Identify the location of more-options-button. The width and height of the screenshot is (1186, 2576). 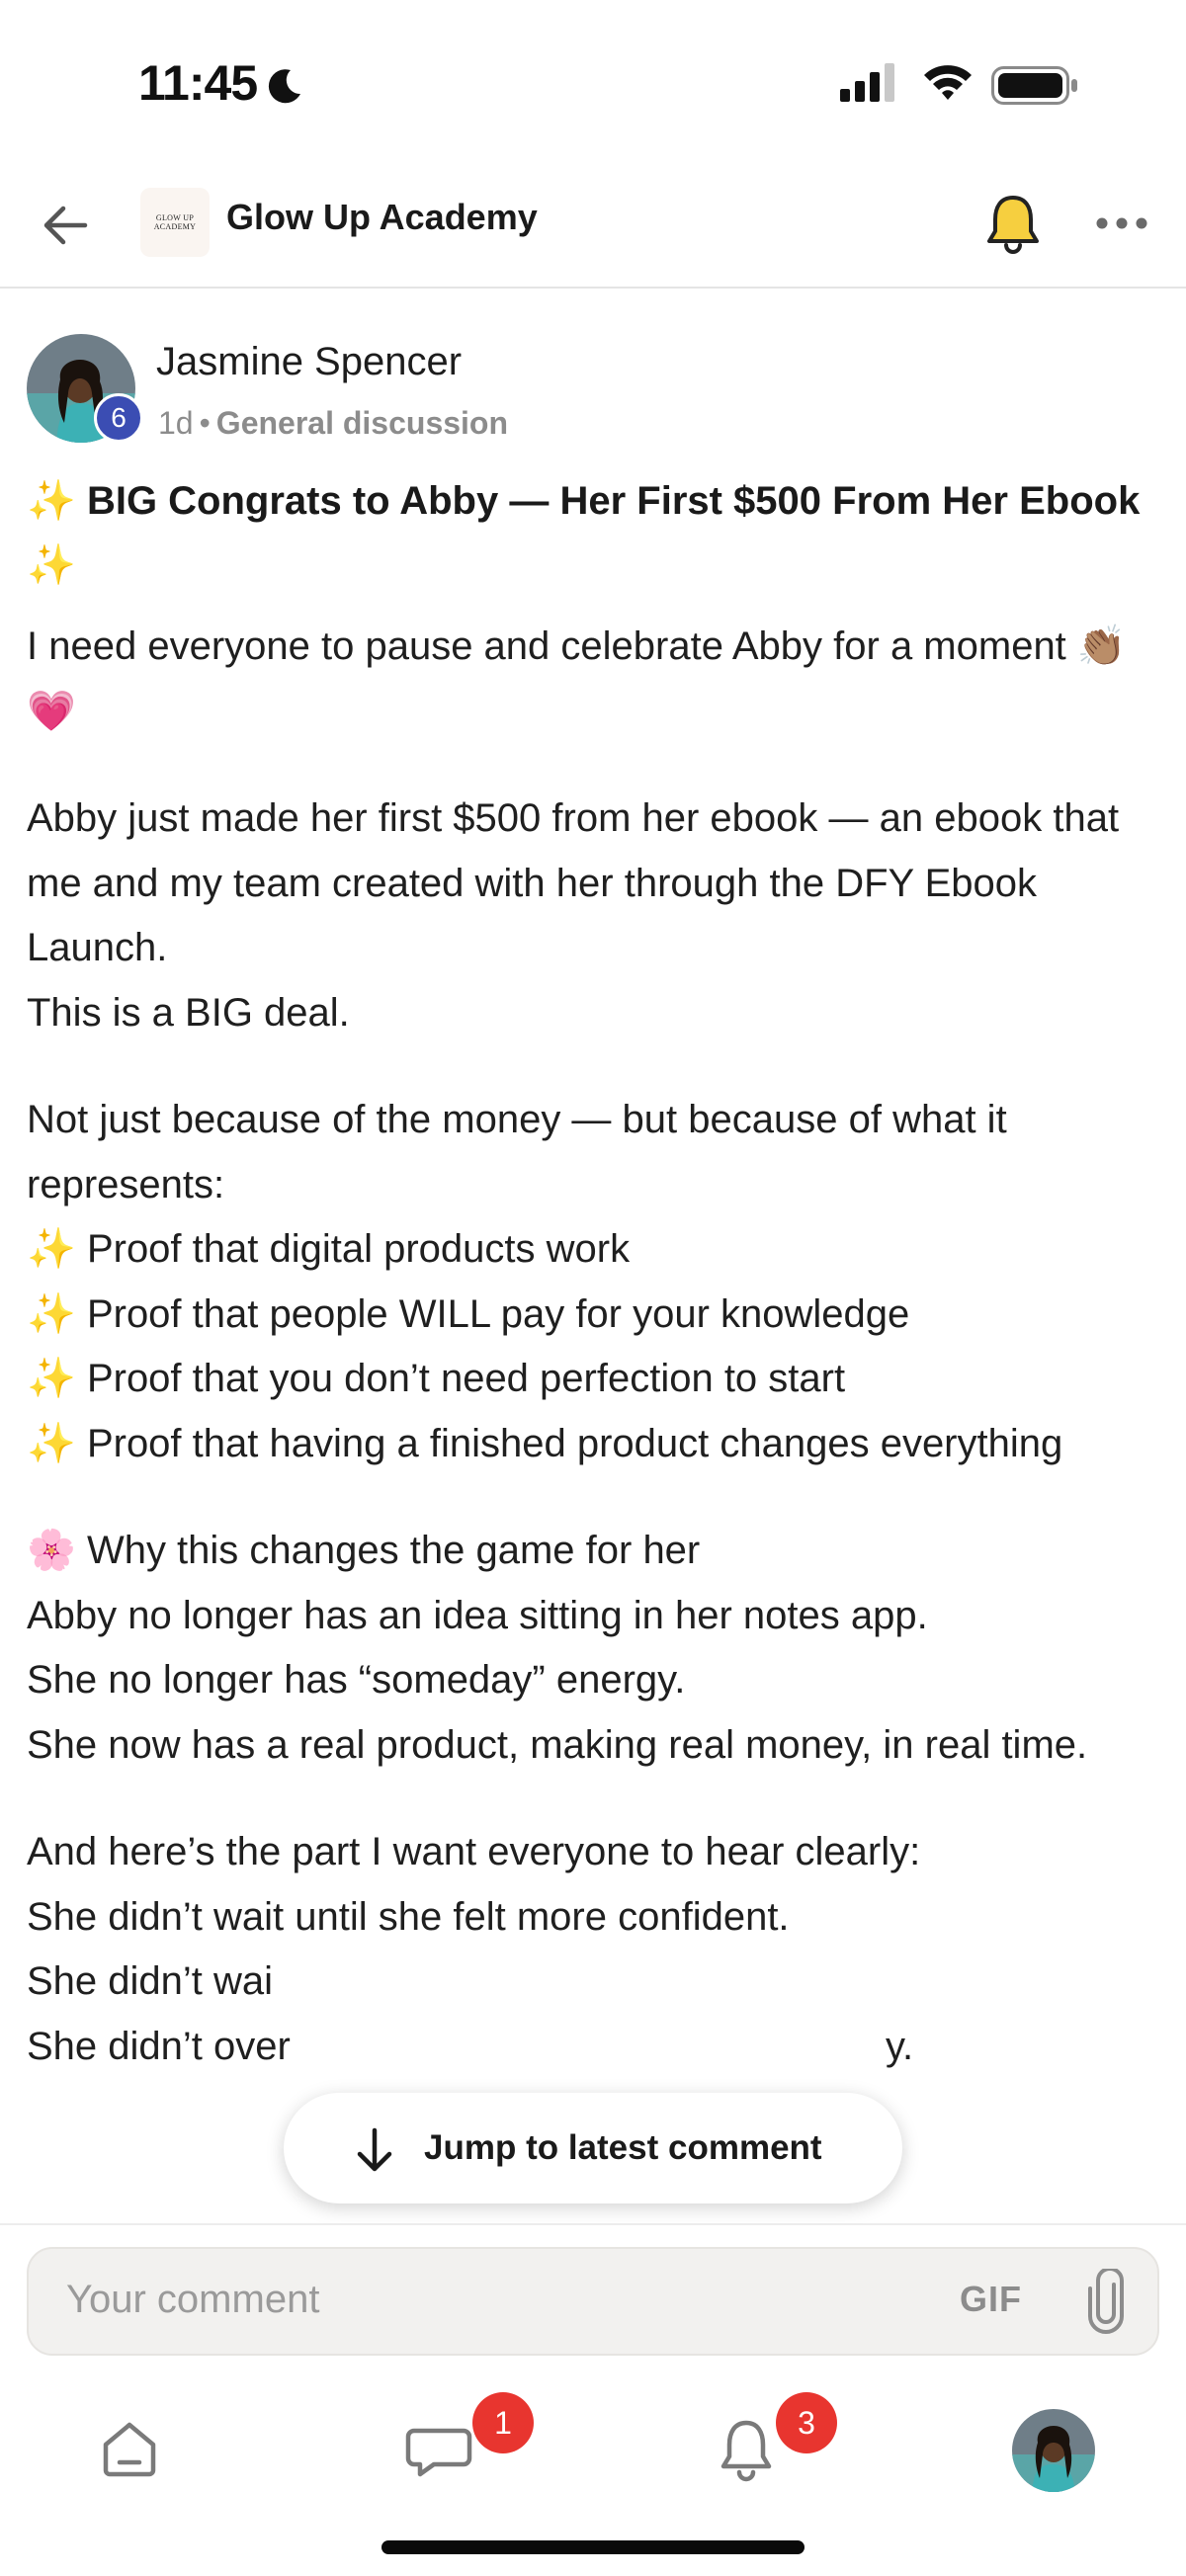
(1121, 223).